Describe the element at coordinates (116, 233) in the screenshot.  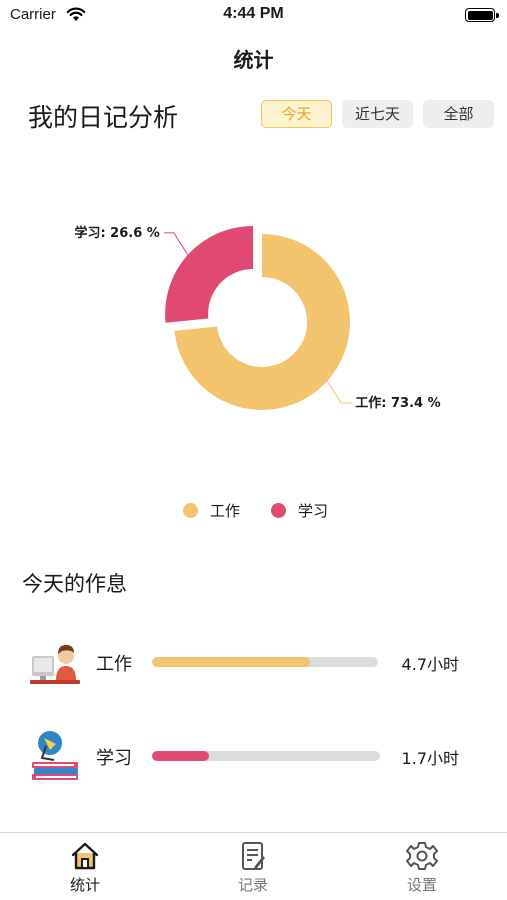
I see `donut-label-study: 学习: 26.6 %` at that location.